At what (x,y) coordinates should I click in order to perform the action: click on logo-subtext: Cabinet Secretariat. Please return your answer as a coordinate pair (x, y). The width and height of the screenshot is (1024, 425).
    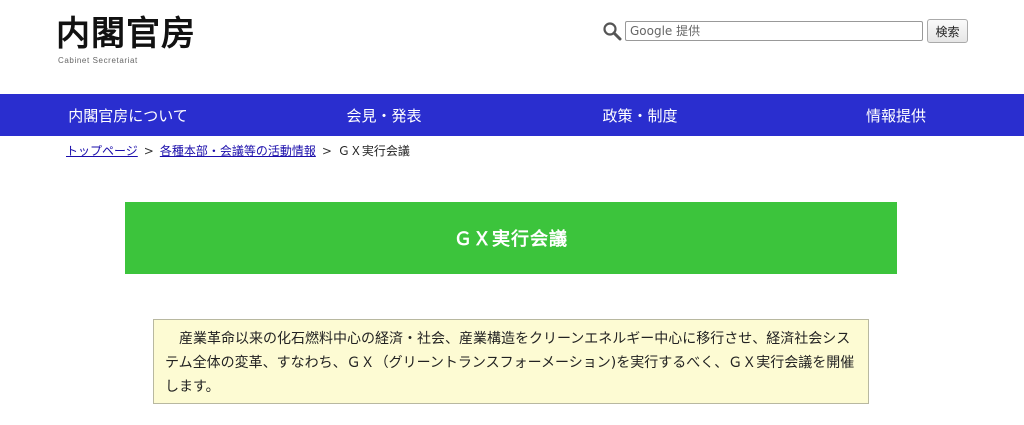
    Looking at the image, I should click on (98, 60).